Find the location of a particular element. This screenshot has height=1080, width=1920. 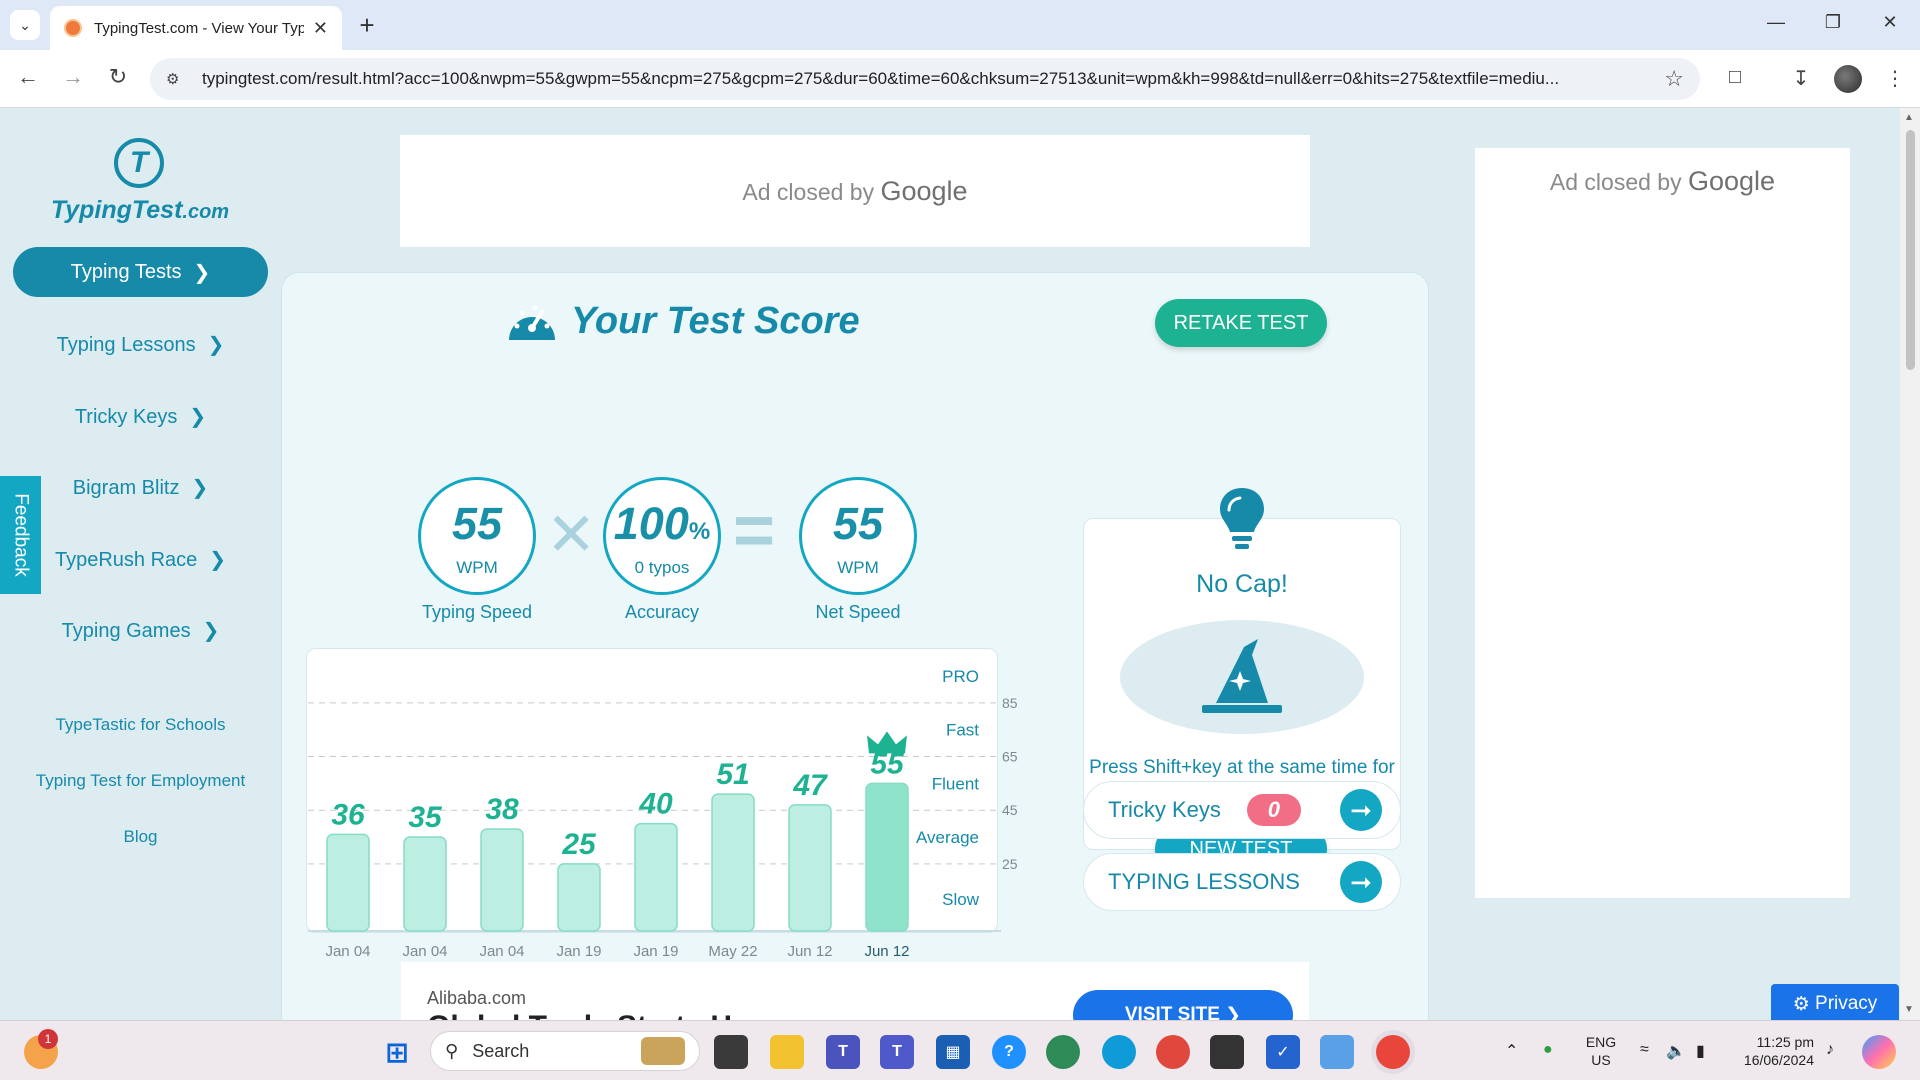

forward-button: → is located at coordinates (73, 77).